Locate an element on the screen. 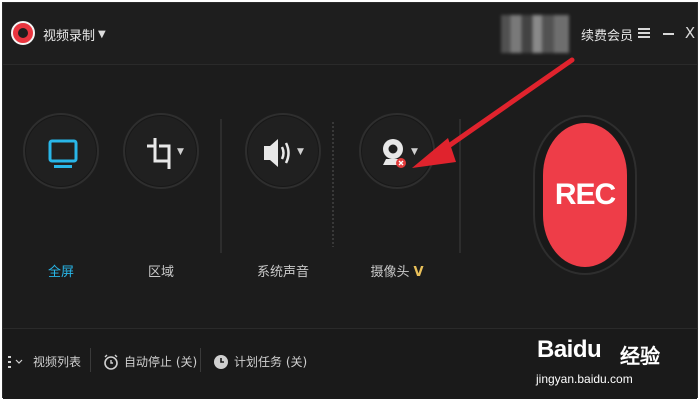  avatar is located at coordinates (535, 34).